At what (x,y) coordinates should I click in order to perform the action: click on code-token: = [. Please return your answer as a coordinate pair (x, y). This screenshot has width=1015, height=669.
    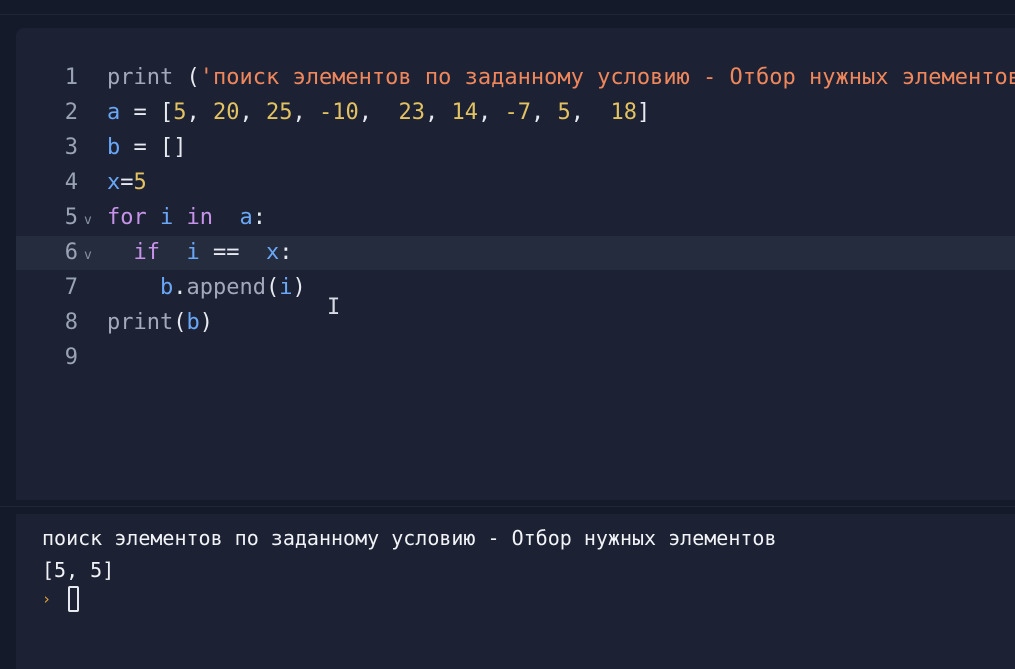
    Looking at the image, I should click on (147, 112).